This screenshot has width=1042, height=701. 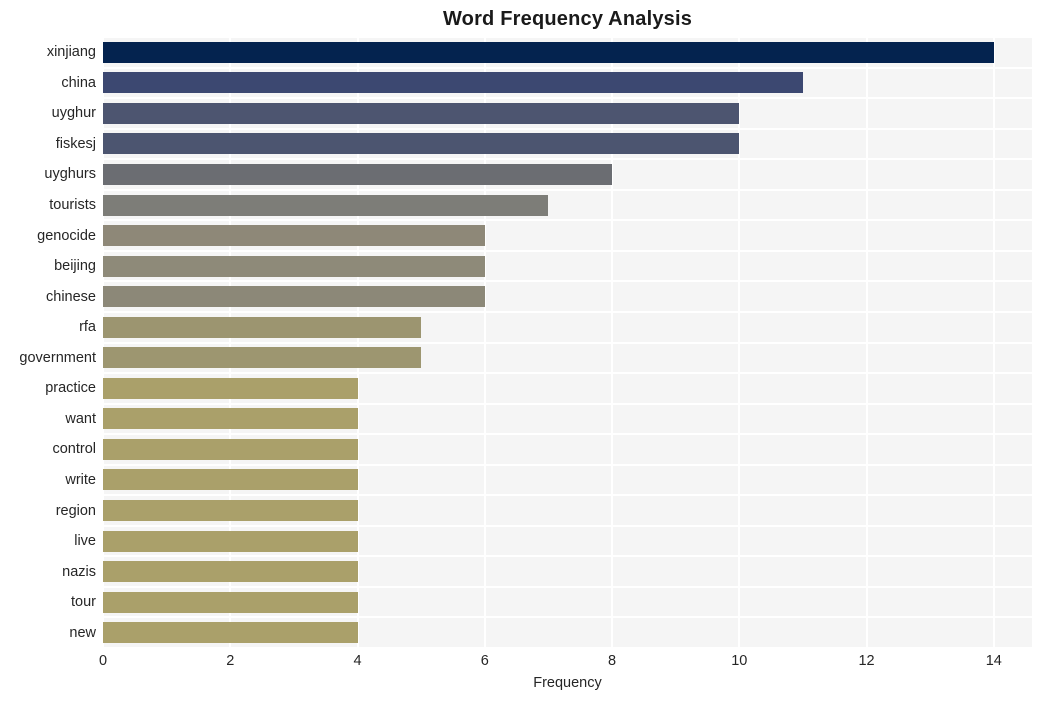 I want to click on y-tick-label-region: region, so click(x=75, y=510).